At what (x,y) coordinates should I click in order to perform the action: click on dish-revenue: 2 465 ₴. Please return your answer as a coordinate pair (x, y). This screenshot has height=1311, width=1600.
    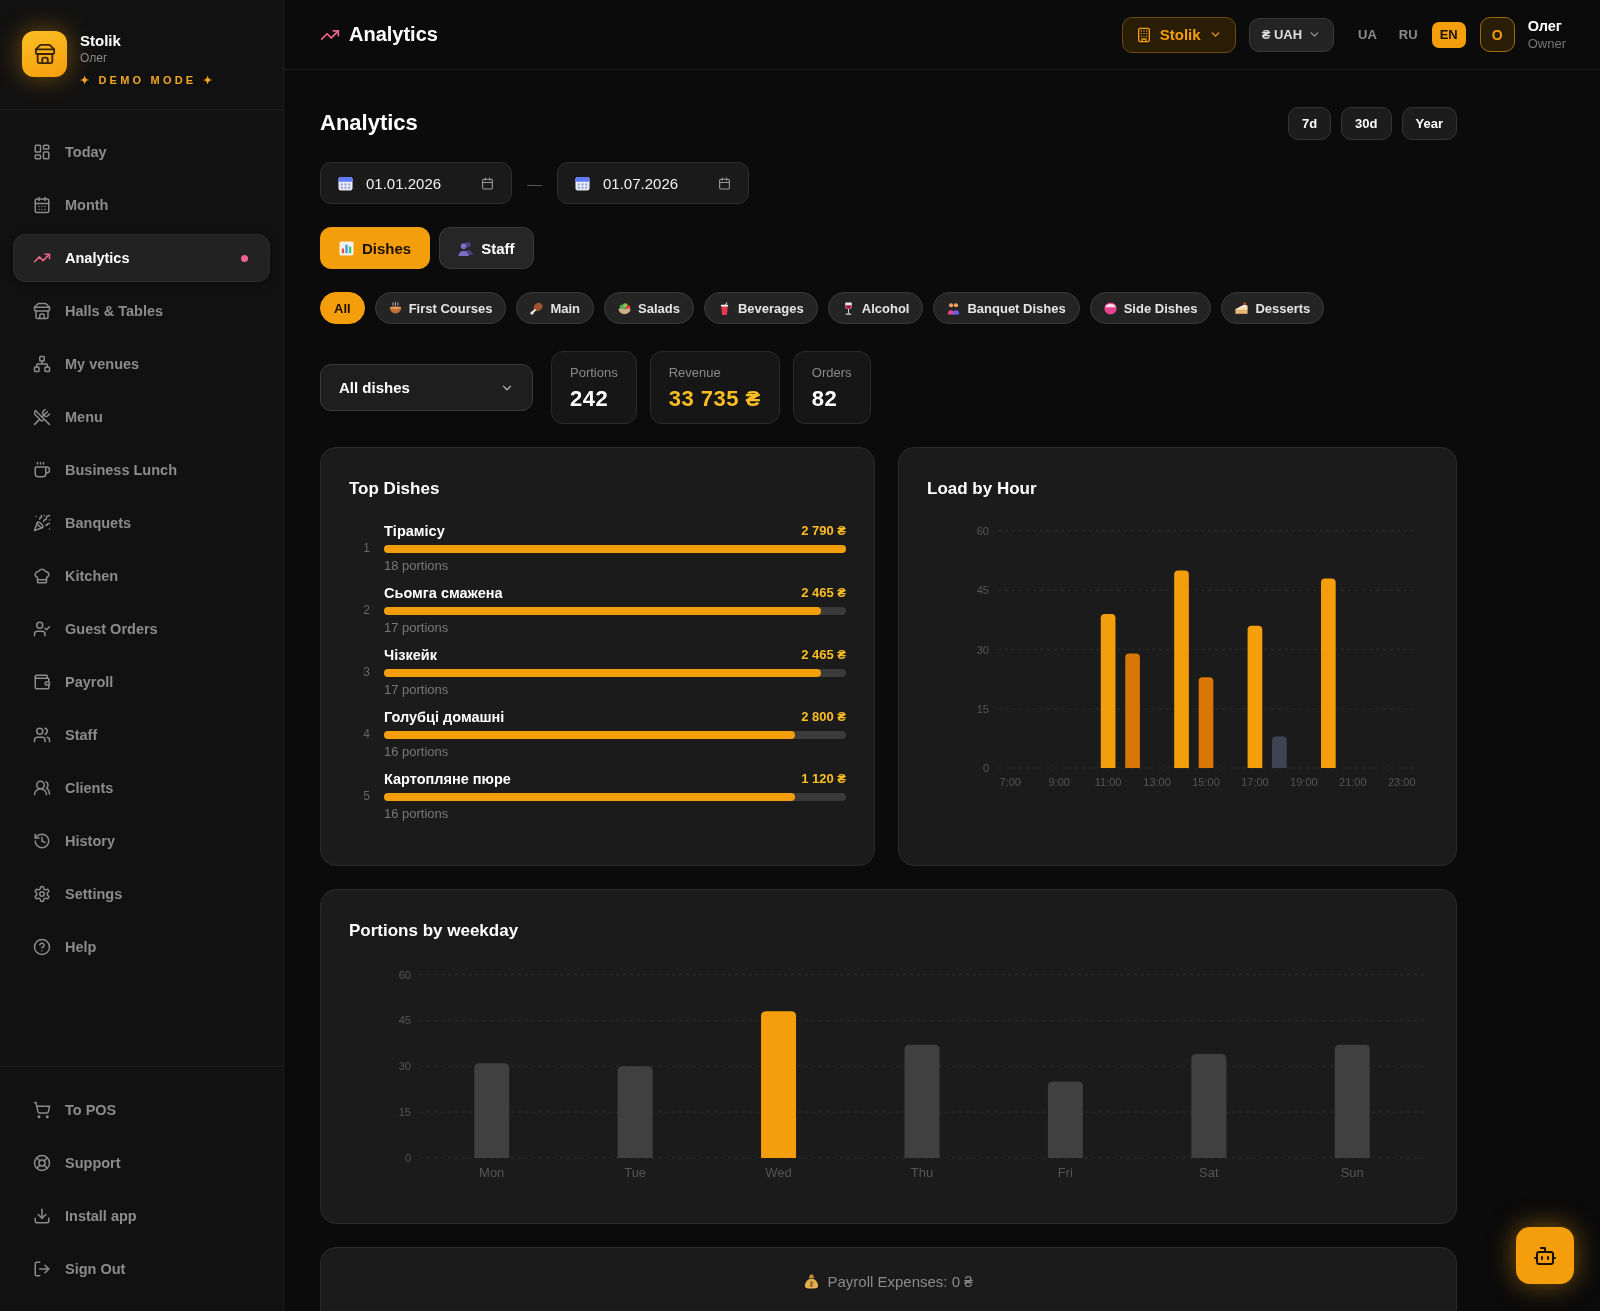
    Looking at the image, I should click on (823, 654).